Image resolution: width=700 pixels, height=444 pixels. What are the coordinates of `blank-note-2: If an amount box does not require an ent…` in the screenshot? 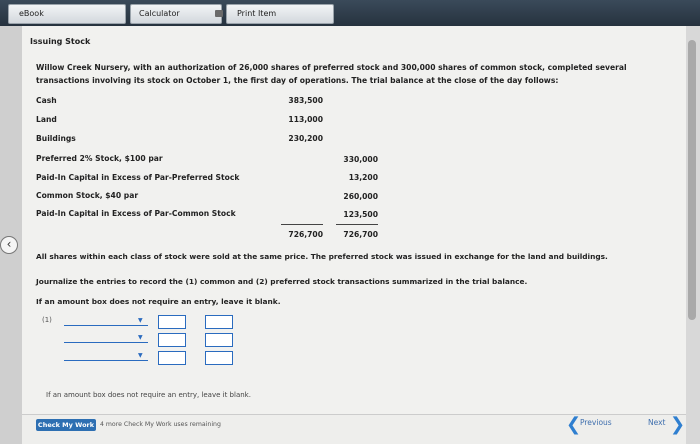 It's located at (148, 395).